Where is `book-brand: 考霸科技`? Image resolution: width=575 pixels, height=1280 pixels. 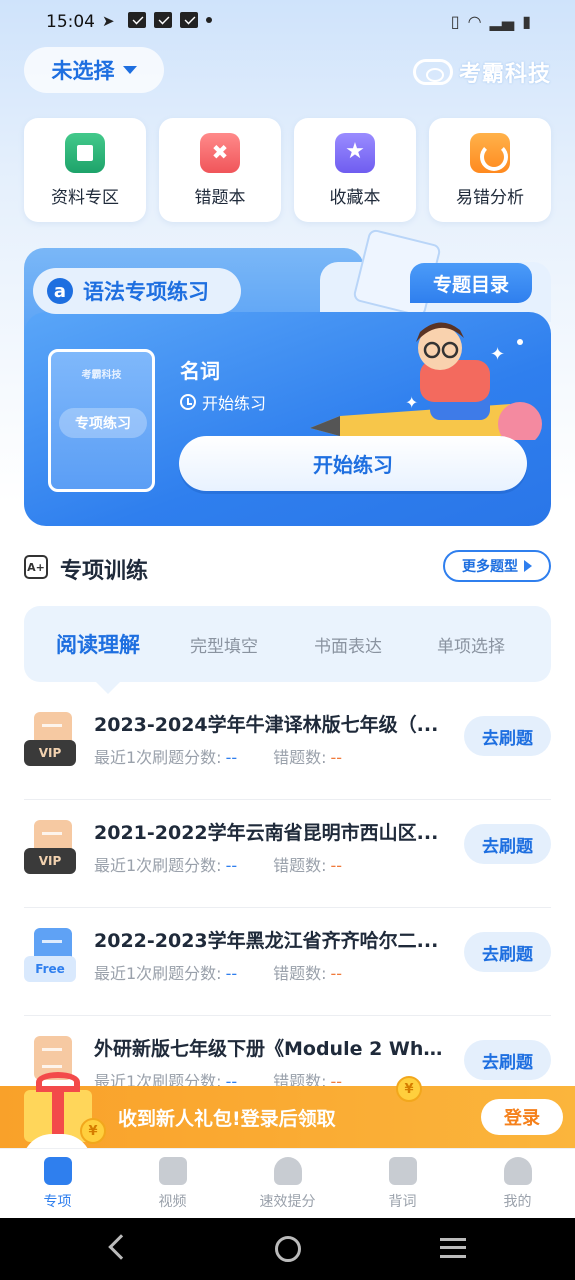
book-brand: 考霸科技 is located at coordinates (101, 375).